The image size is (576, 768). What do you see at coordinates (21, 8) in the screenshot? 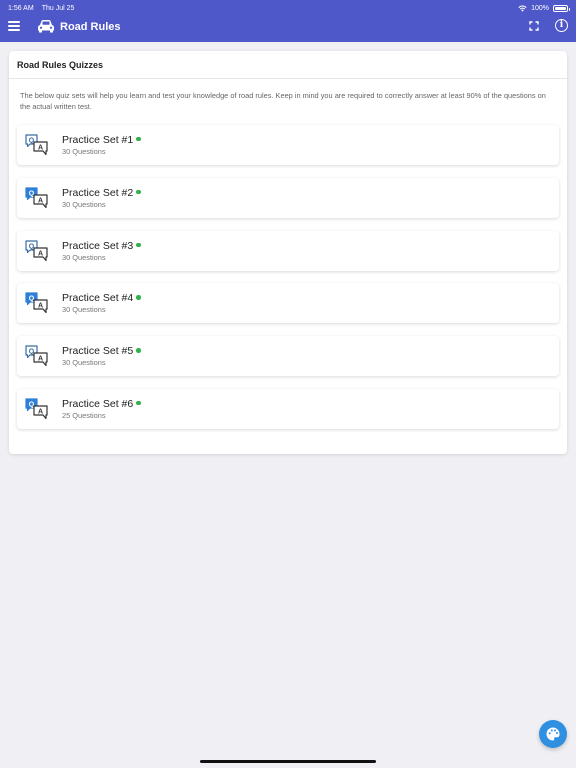
I see `status-time: 1:56 AM` at bounding box center [21, 8].